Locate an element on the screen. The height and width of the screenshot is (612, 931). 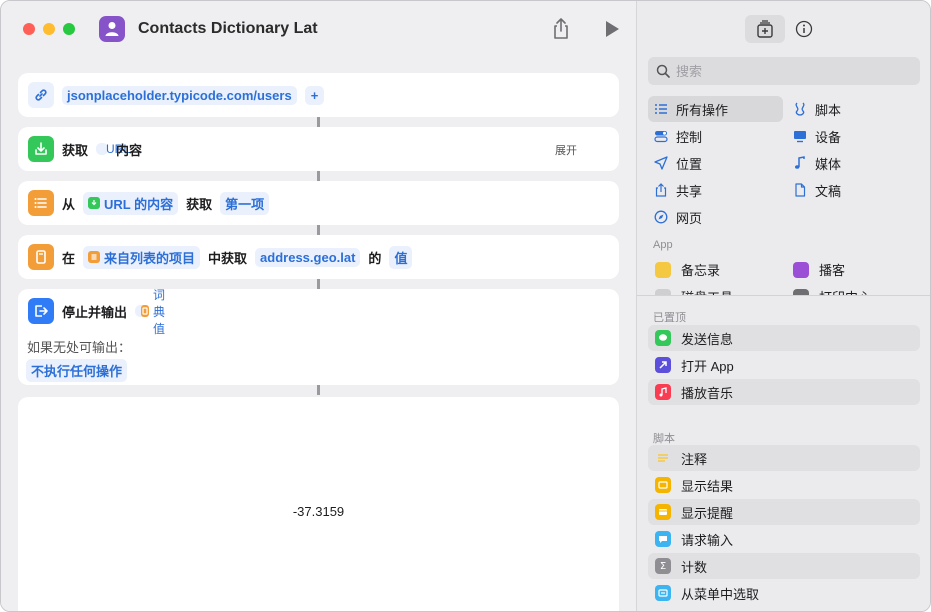
category-control: 控制 is located at coordinates (675, 136).